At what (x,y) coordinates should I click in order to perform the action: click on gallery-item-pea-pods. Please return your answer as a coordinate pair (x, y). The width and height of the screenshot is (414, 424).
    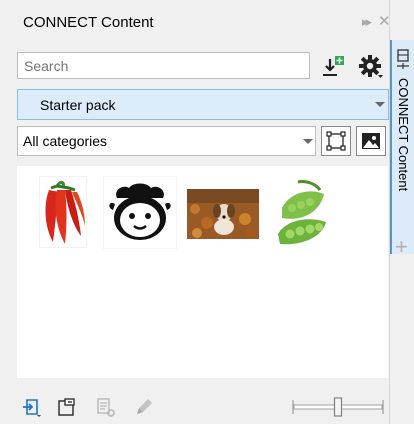
    Looking at the image, I should click on (303, 214).